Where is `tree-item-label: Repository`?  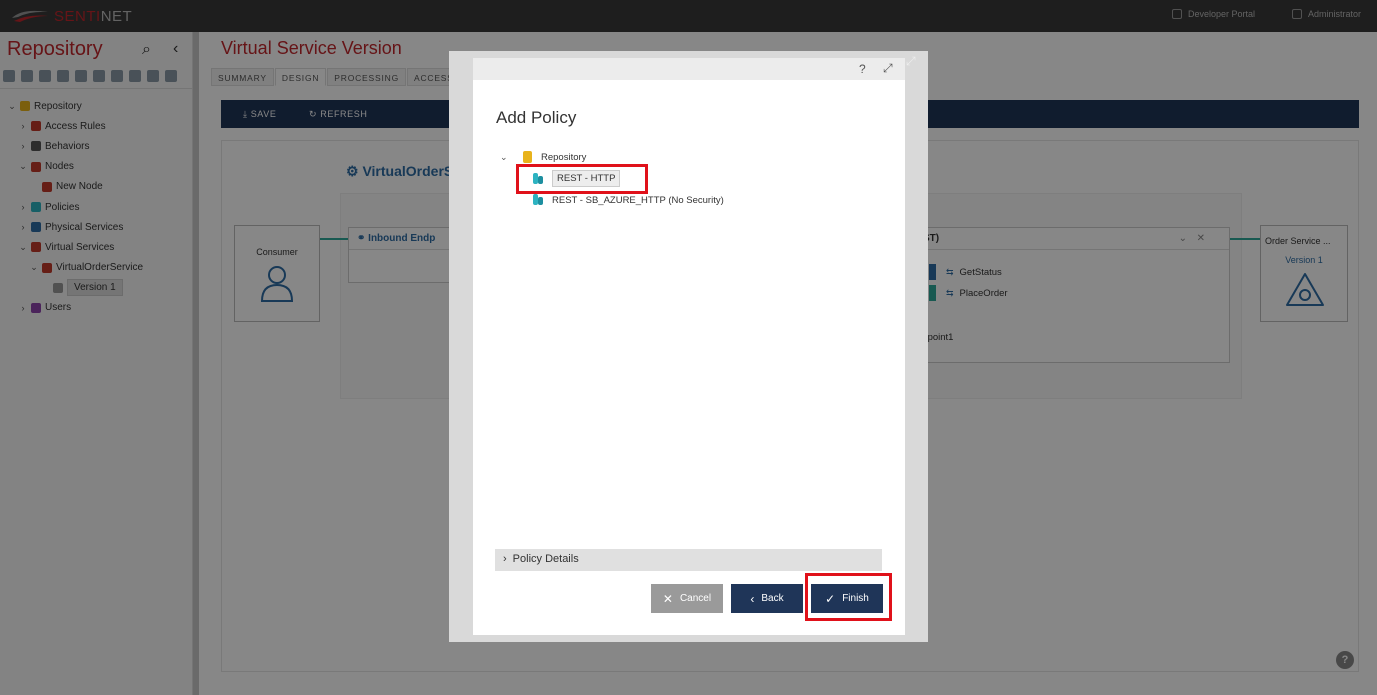
tree-item-label: Repository is located at coordinates (564, 157).